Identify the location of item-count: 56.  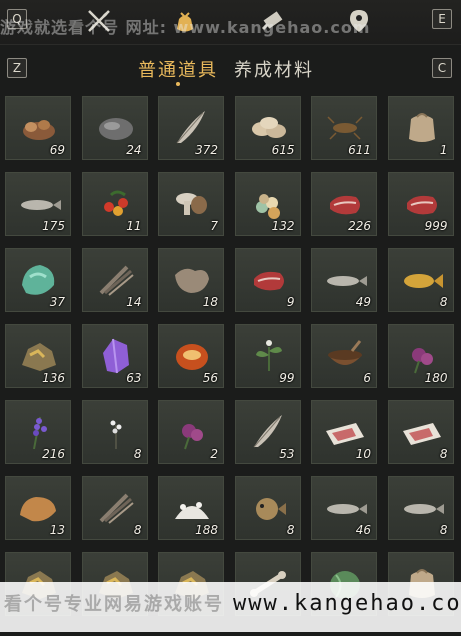
(210, 378).